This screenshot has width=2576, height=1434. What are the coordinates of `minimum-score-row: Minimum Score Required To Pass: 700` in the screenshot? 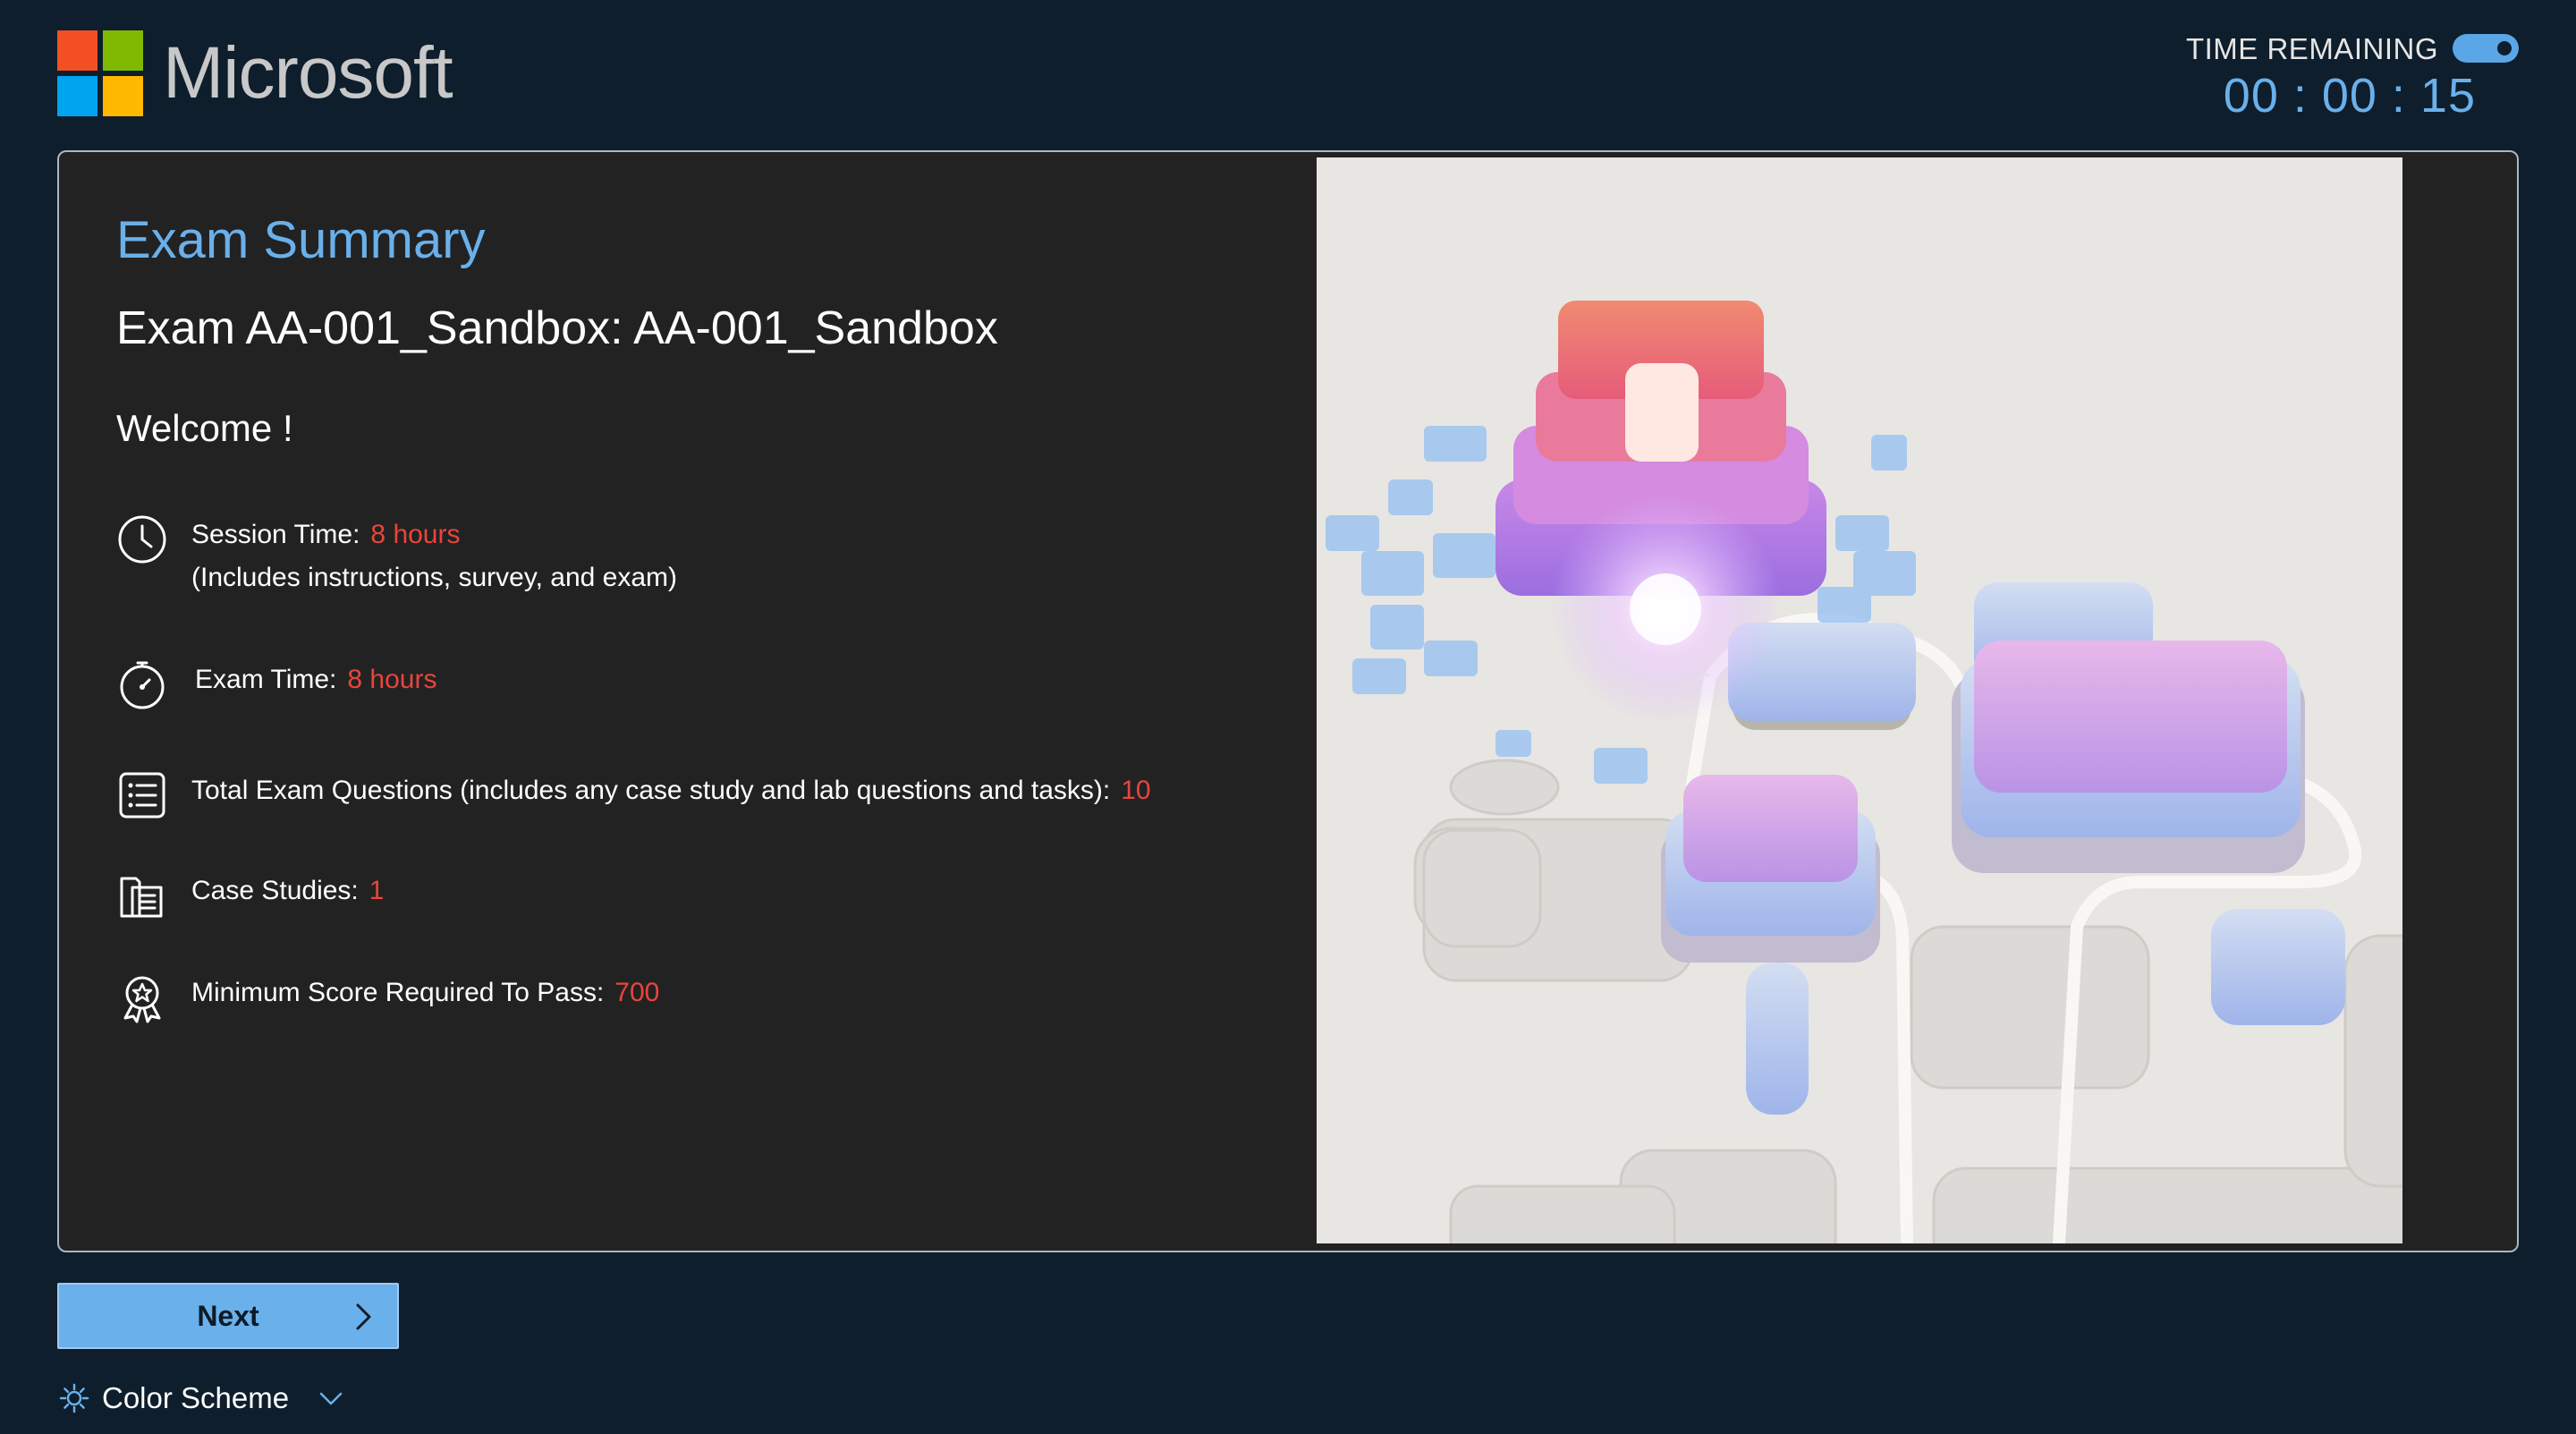 It's located at (387, 997).